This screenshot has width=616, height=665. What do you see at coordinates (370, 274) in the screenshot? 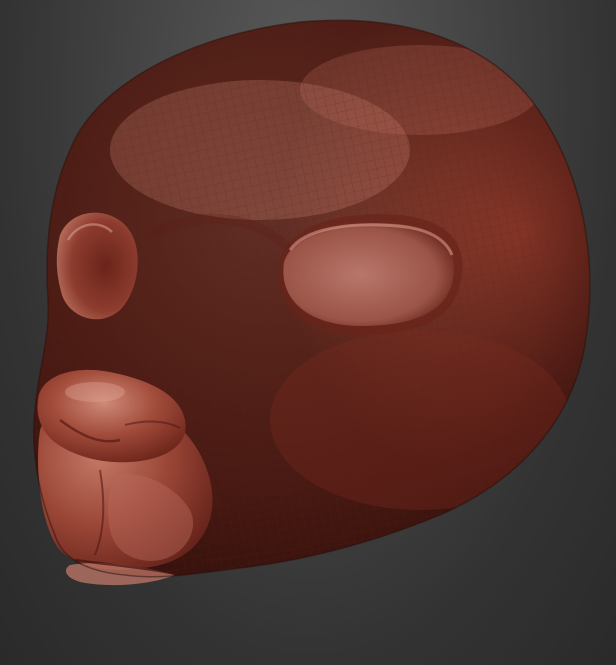
I see `right-eye-socket` at bounding box center [370, 274].